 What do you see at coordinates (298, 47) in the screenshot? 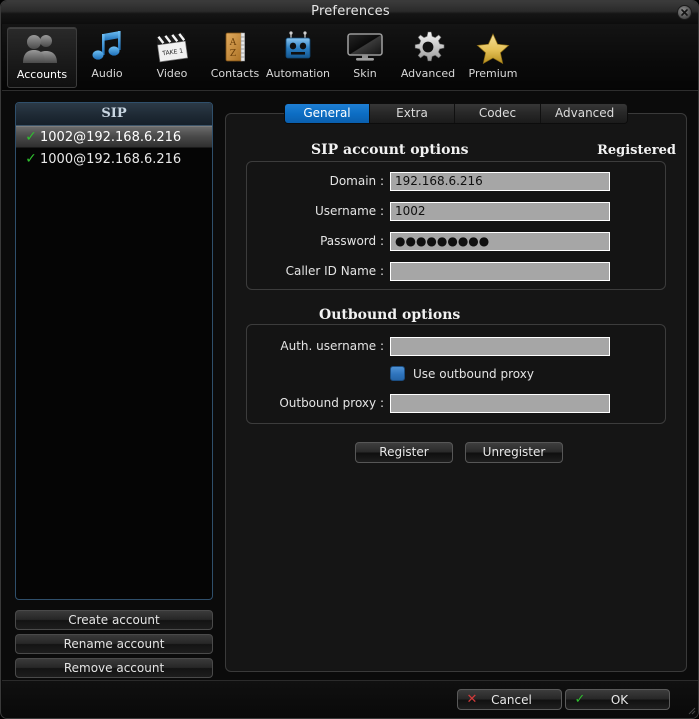
I see `robot-icon` at bounding box center [298, 47].